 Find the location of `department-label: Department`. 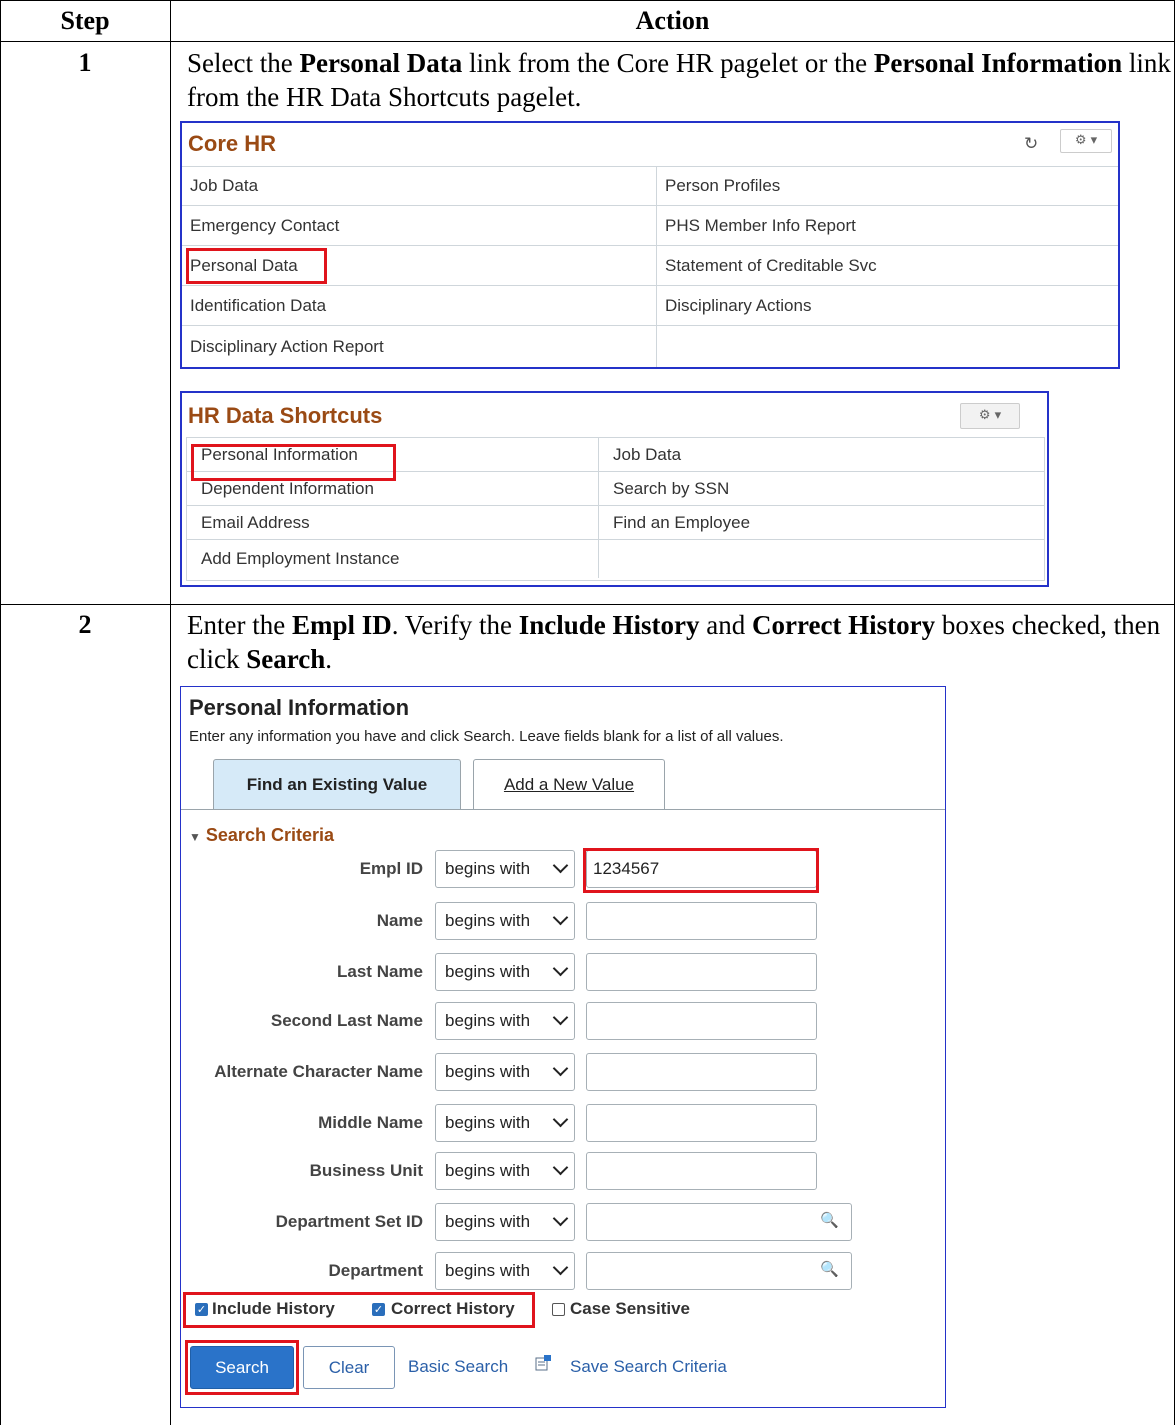

department-label: Department is located at coordinates (375, 1270).